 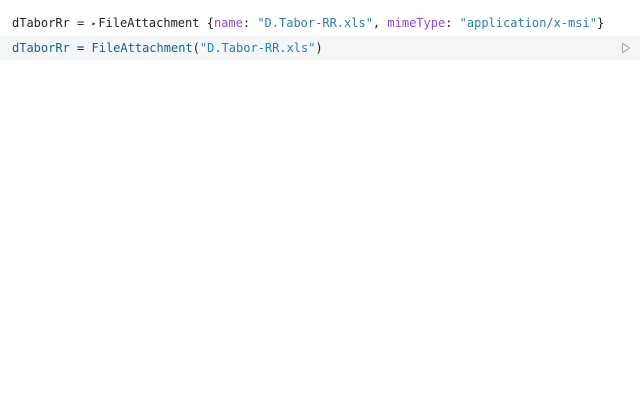 What do you see at coordinates (528, 23) in the screenshot?
I see `output-value-mimetype: "application/x-msi"` at bounding box center [528, 23].